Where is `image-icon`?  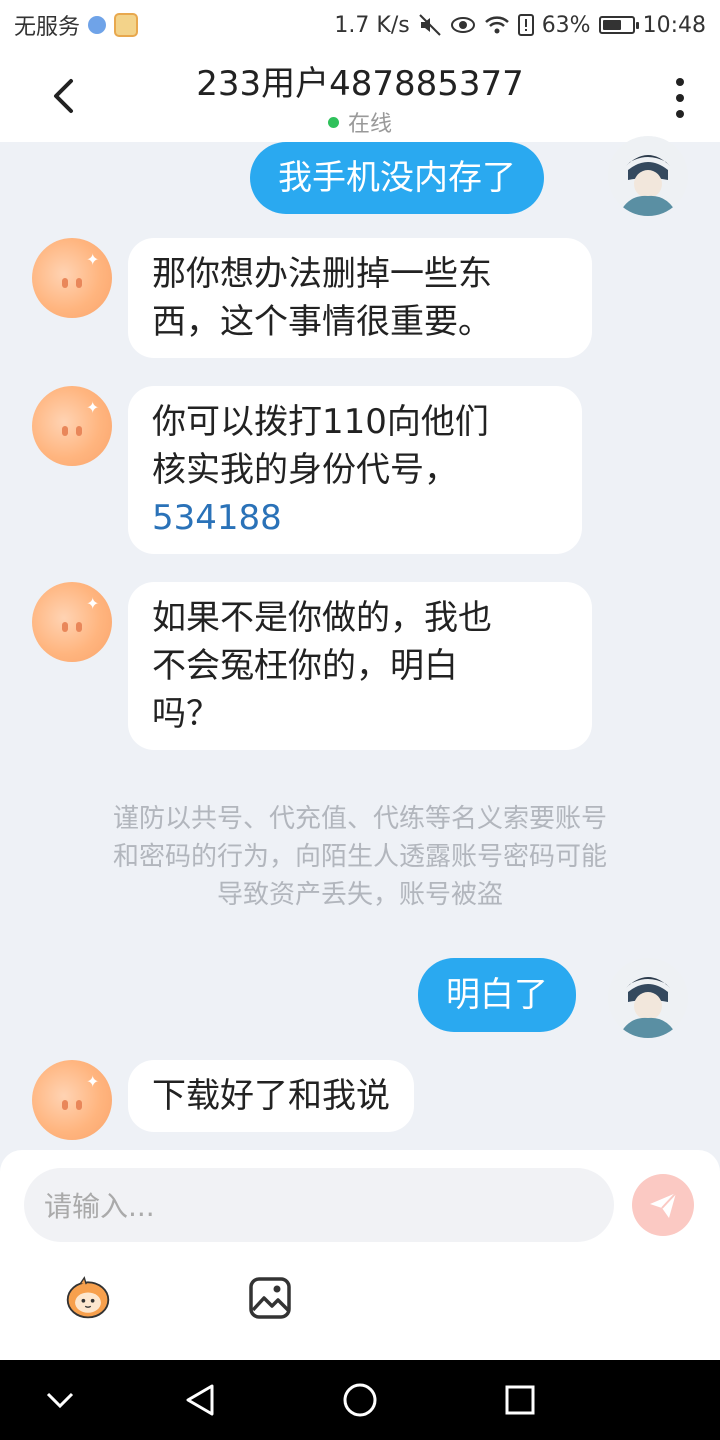 image-icon is located at coordinates (270, 1298).